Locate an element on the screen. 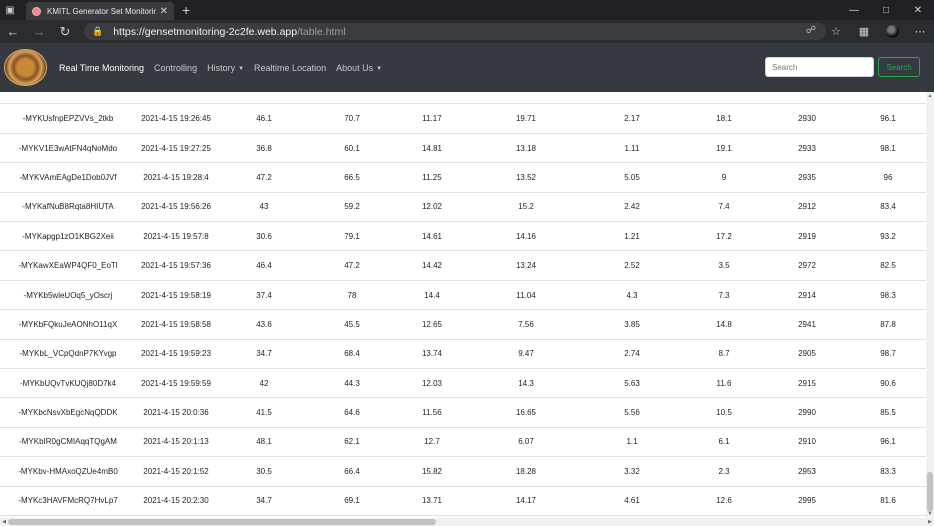  cell-value-7: 2972 is located at coordinates (807, 265).